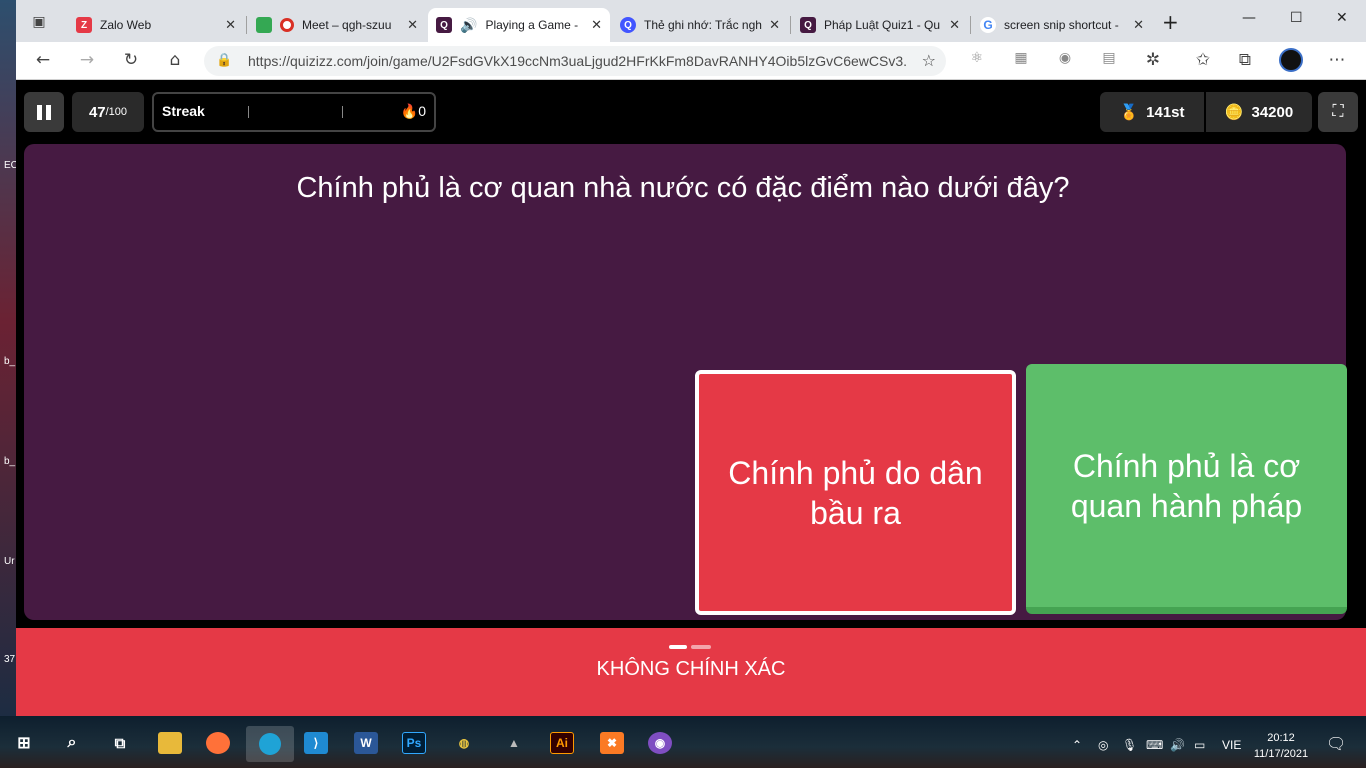 The height and width of the screenshot is (768, 1366). What do you see at coordinates (218, 743) in the screenshot?
I see `firefox-icon` at bounding box center [218, 743].